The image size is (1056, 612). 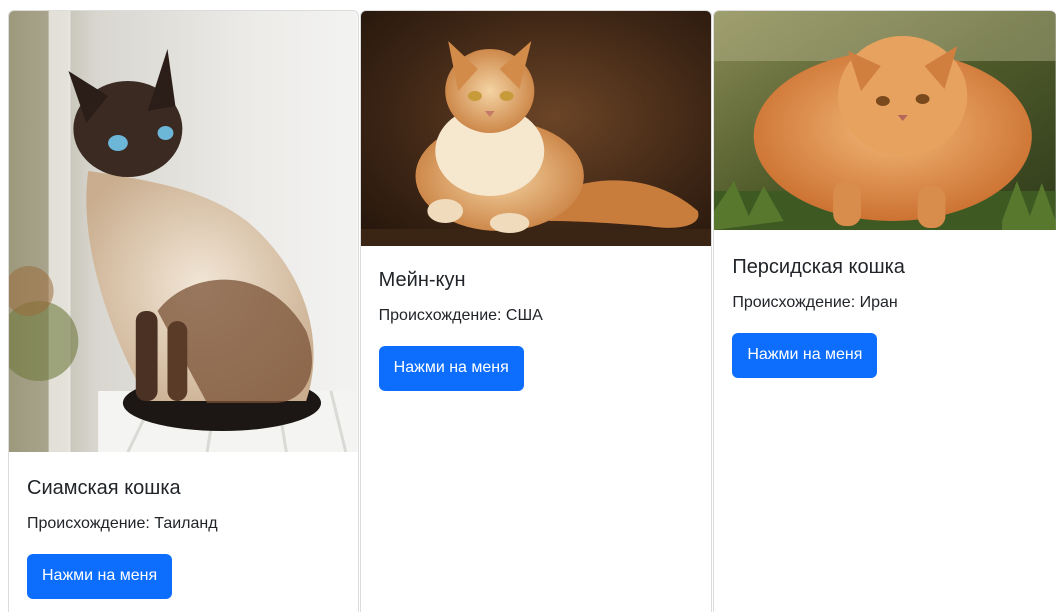 What do you see at coordinates (885, 120) in the screenshot?
I see `card-image-persian` at bounding box center [885, 120].